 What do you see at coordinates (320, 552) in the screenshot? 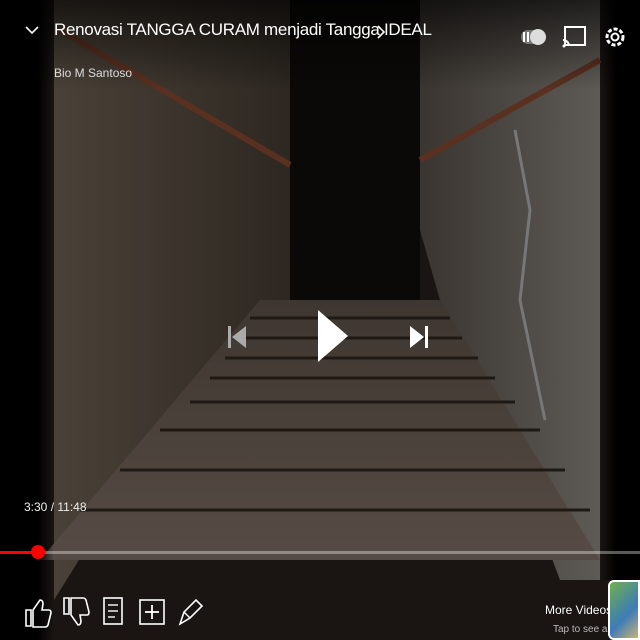
I see `progress-track` at bounding box center [320, 552].